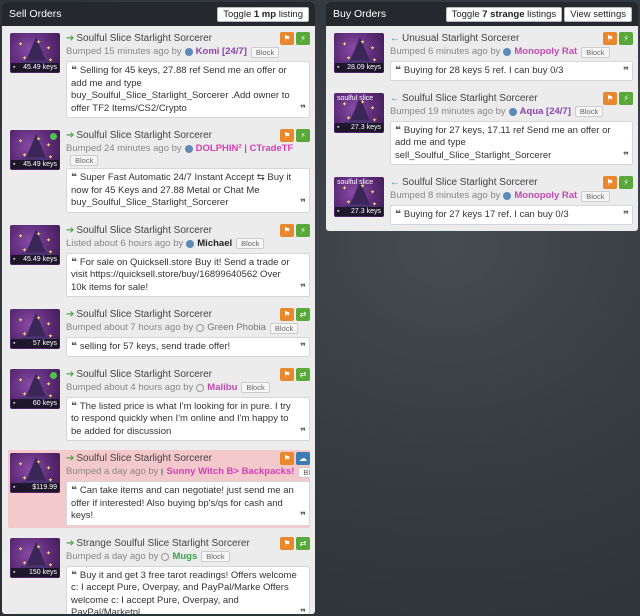 The width and height of the screenshot is (640, 616). Describe the element at coordinates (221, 52) in the screenshot. I see `user-link: Komi [24/7]` at that location.